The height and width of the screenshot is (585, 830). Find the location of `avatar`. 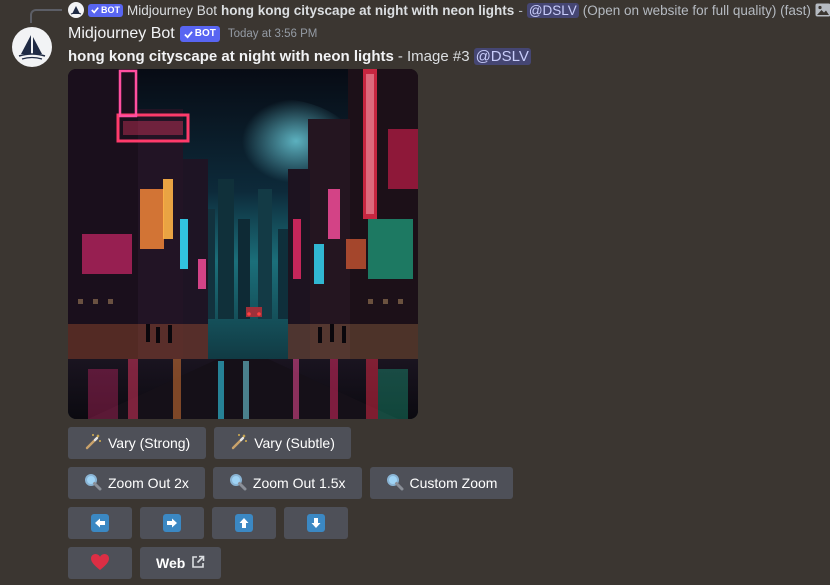

avatar is located at coordinates (32, 47).